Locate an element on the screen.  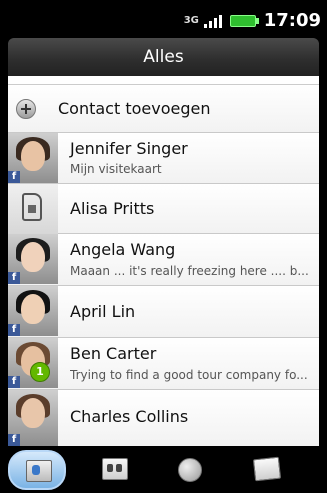
call-log-icon is located at coordinates (267, 469).